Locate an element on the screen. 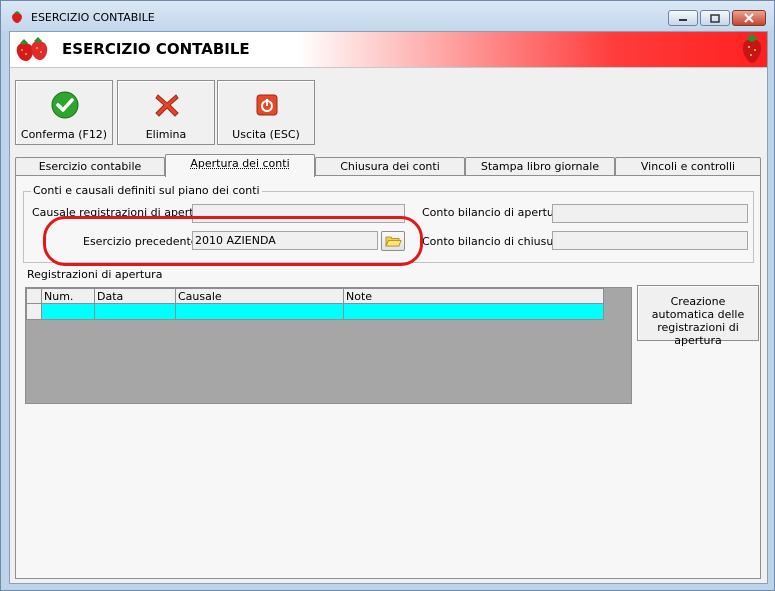 Image resolution: width=775 pixels, height=591 pixels. table-row is located at coordinates (315, 311).